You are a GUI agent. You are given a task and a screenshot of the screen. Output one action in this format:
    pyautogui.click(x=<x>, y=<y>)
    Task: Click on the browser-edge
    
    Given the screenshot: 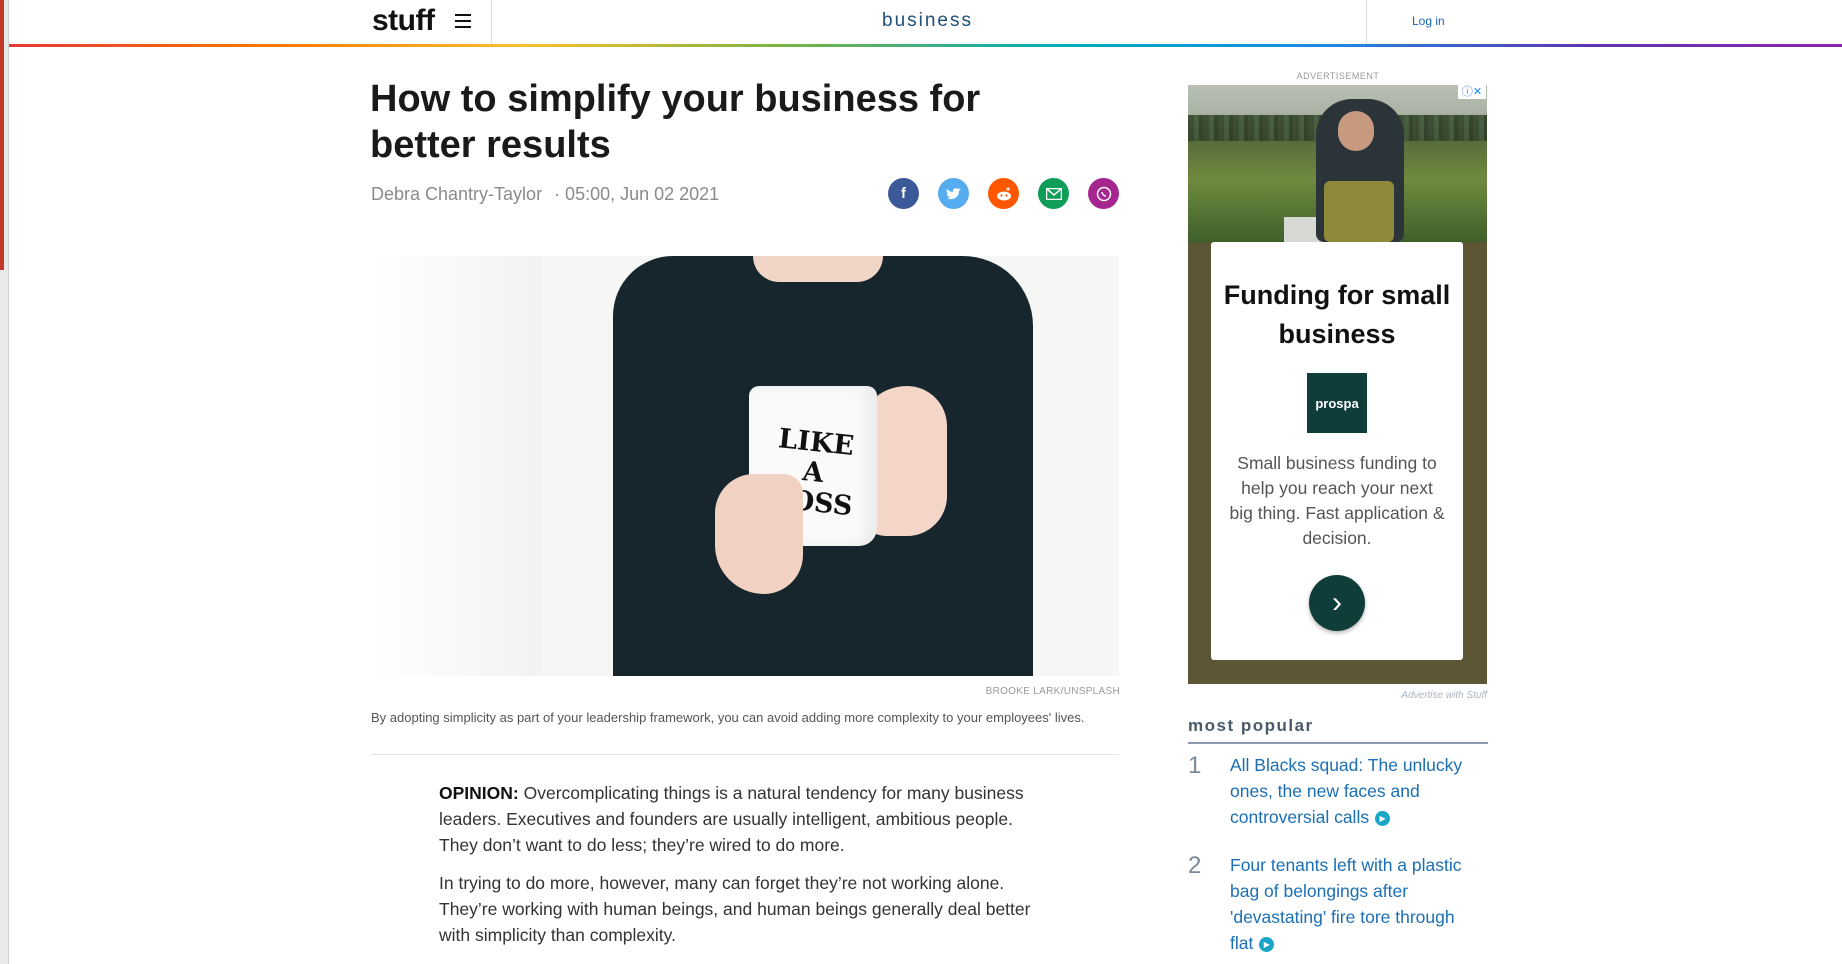 What is the action you would take?
    pyautogui.click(x=4, y=482)
    